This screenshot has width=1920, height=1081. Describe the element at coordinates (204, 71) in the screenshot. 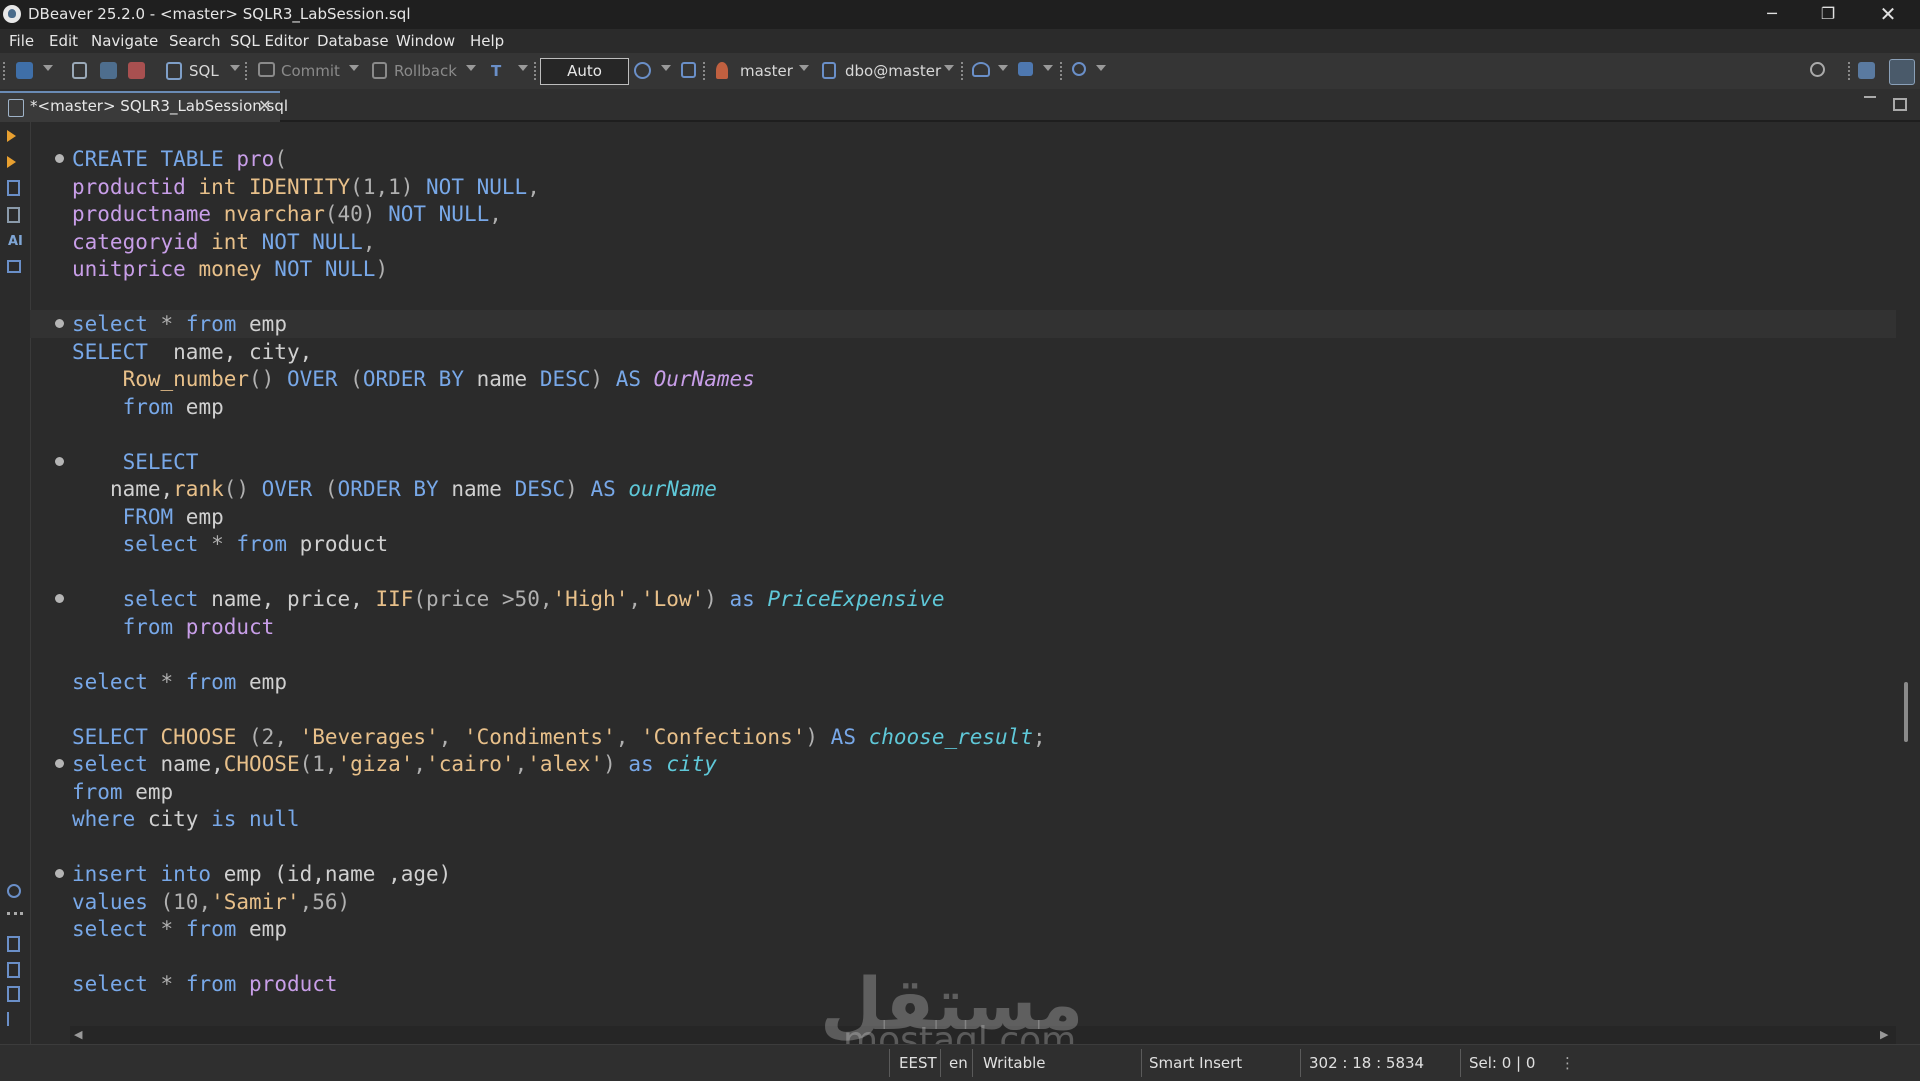

I see `sql-editor-button: SQL` at that location.